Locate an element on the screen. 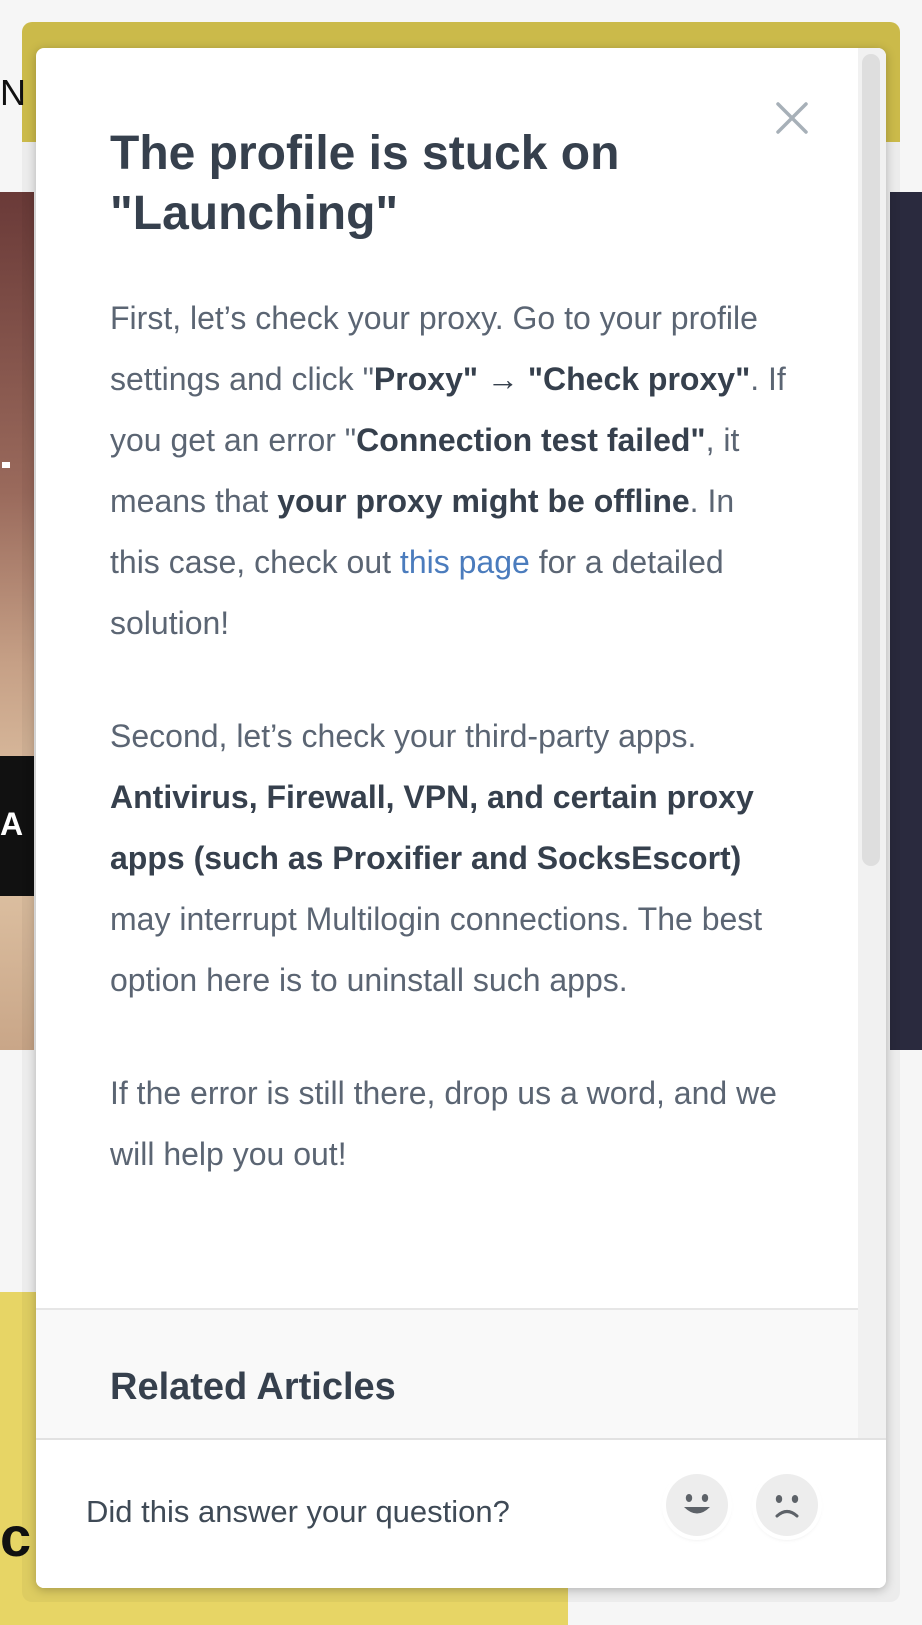 Image resolution: width=922 pixels, height=1625 pixels. disappointed-reaction-button is located at coordinates (787, 1505).